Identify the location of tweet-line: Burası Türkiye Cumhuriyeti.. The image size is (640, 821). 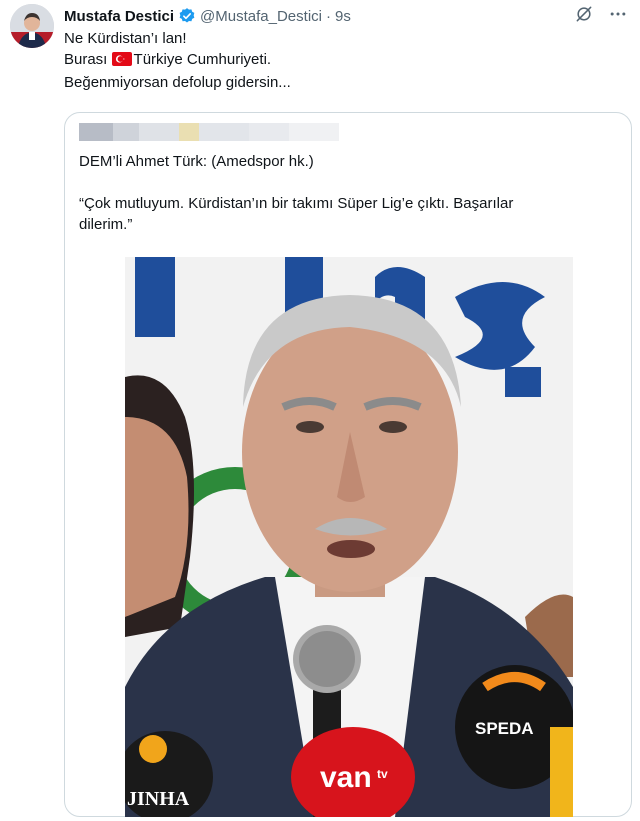
(344, 60).